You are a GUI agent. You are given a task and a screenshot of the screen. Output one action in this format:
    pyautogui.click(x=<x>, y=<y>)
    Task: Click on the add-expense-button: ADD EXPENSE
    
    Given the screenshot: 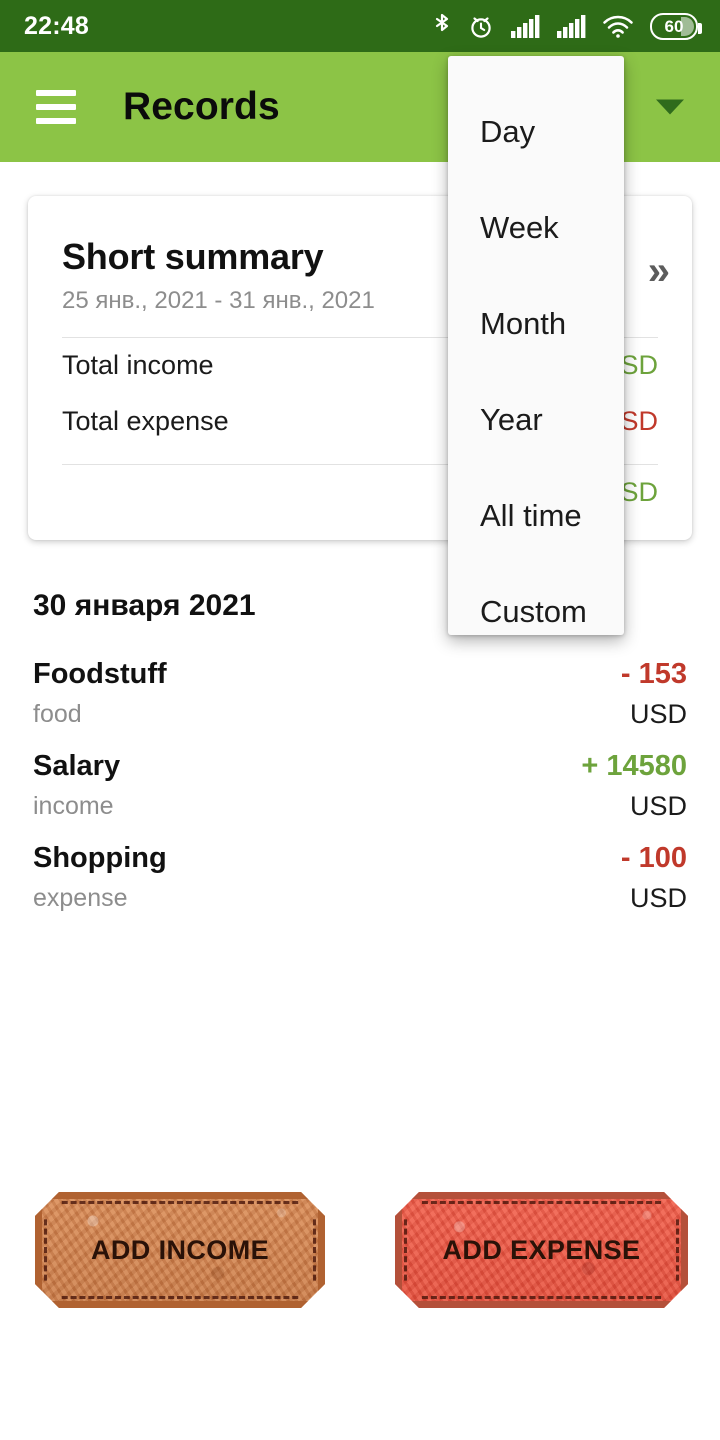 What is the action you would take?
    pyautogui.click(x=541, y=1250)
    